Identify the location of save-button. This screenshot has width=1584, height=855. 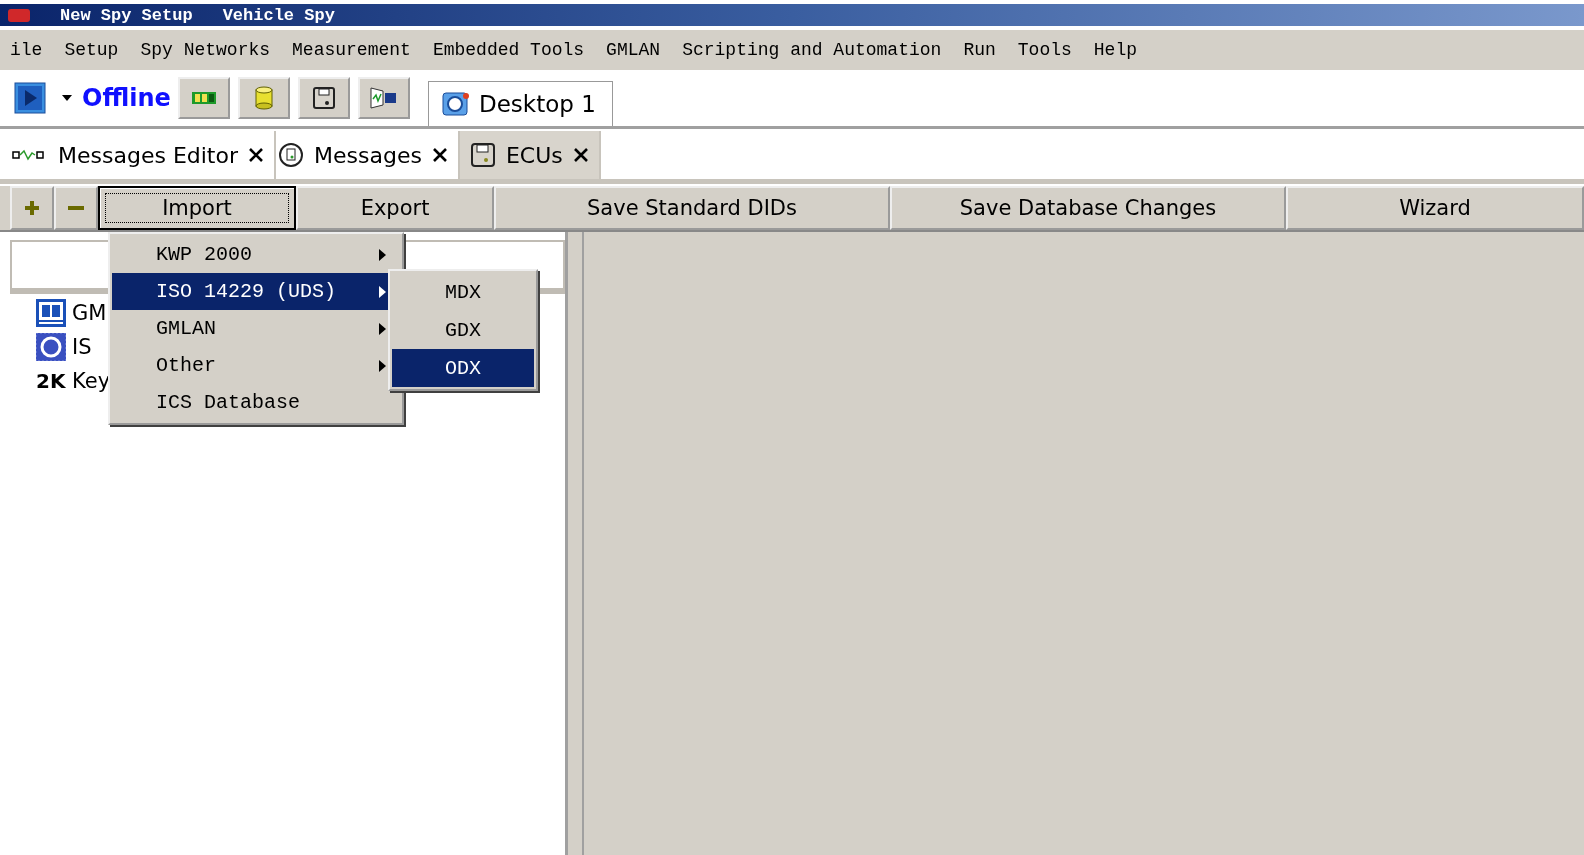
(324, 98).